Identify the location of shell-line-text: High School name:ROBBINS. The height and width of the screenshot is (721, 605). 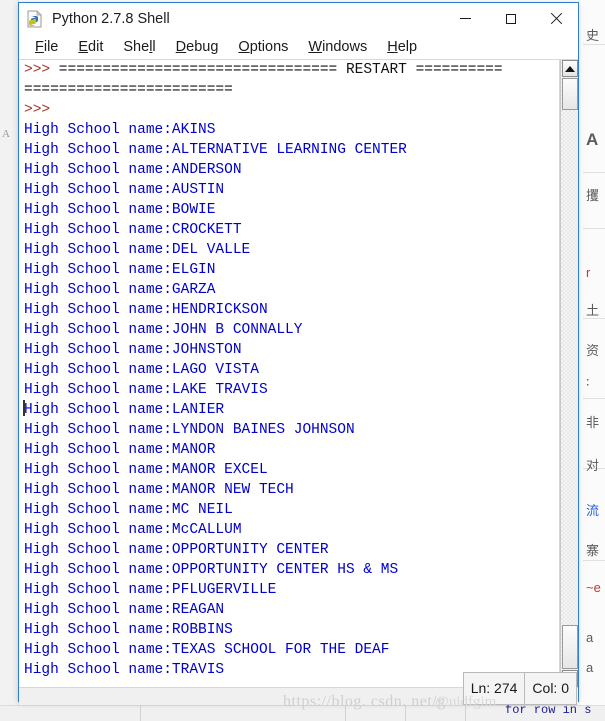
(128, 630).